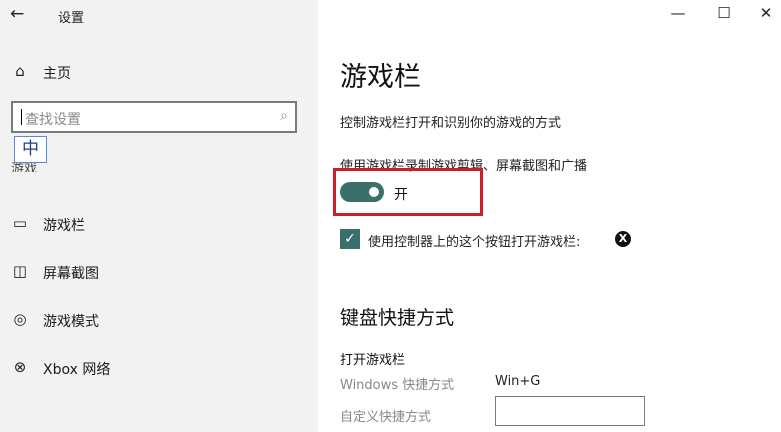  I want to click on controller-button-checkbox: ✓, so click(350, 239).